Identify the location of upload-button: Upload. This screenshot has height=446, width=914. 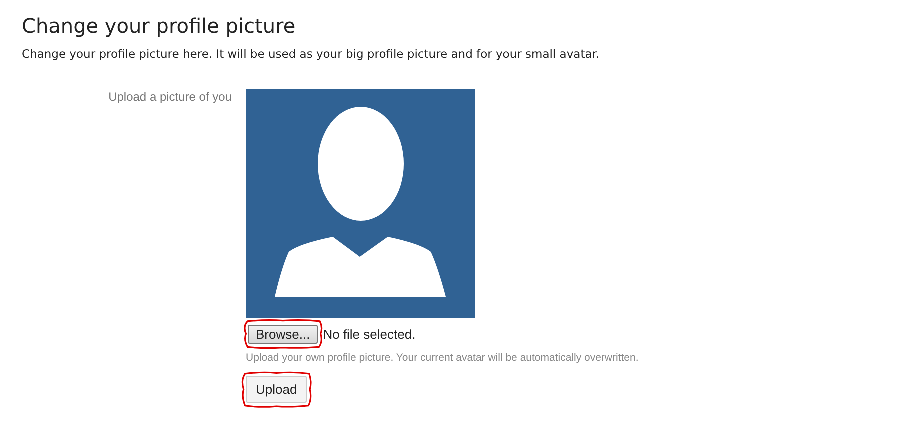
(277, 389).